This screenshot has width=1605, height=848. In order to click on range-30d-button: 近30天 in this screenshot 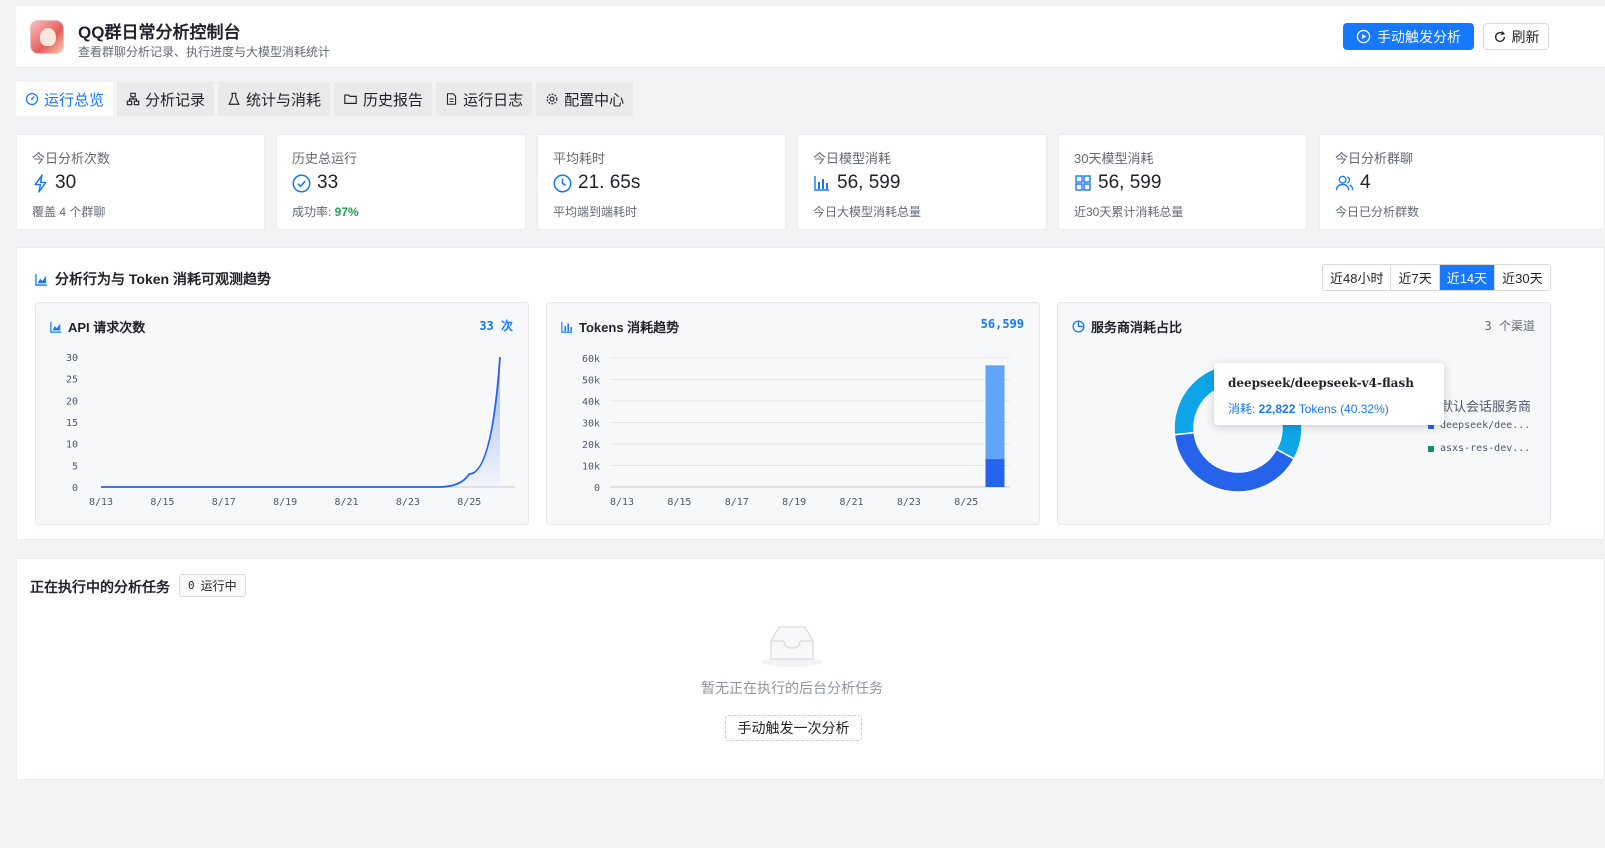, I will do `click(1522, 277)`.